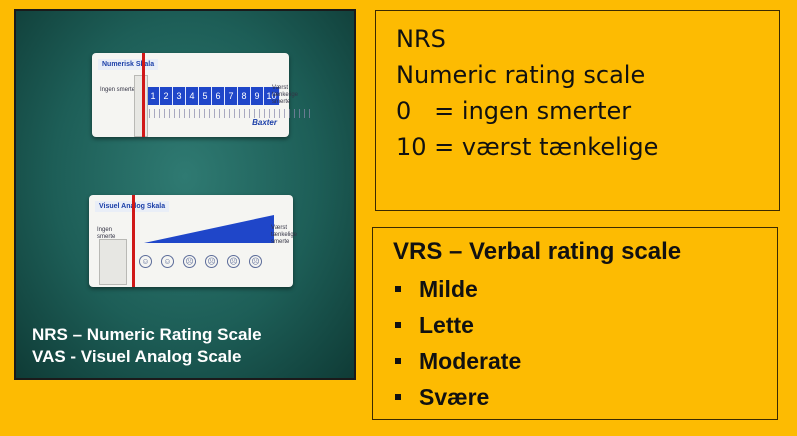  What do you see at coordinates (470, 361) in the screenshot?
I see `vrs-item-label: Moderate` at bounding box center [470, 361].